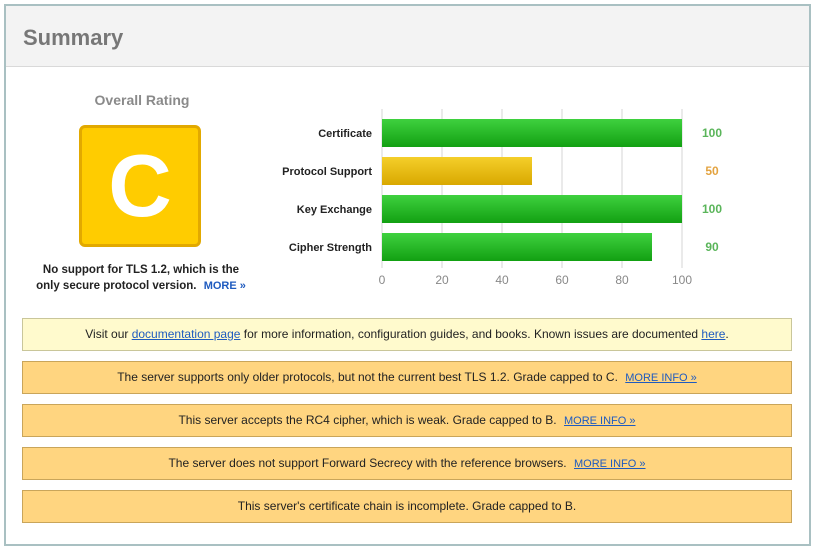  What do you see at coordinates (502, 280) in the screenshot?
I see `x-tick-label-40: 40` at bounding box center [502, 280].